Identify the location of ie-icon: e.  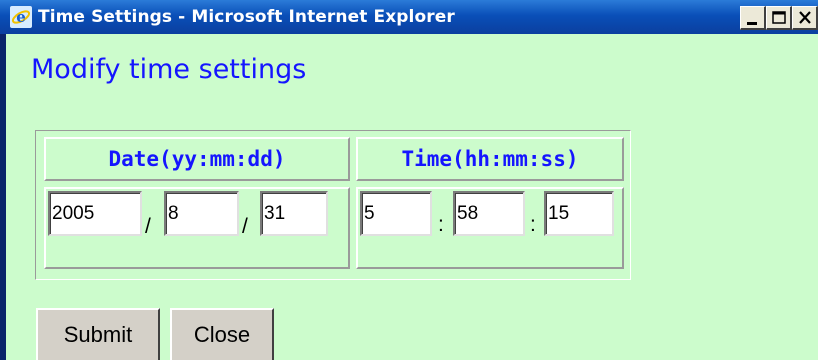
(21, 17).